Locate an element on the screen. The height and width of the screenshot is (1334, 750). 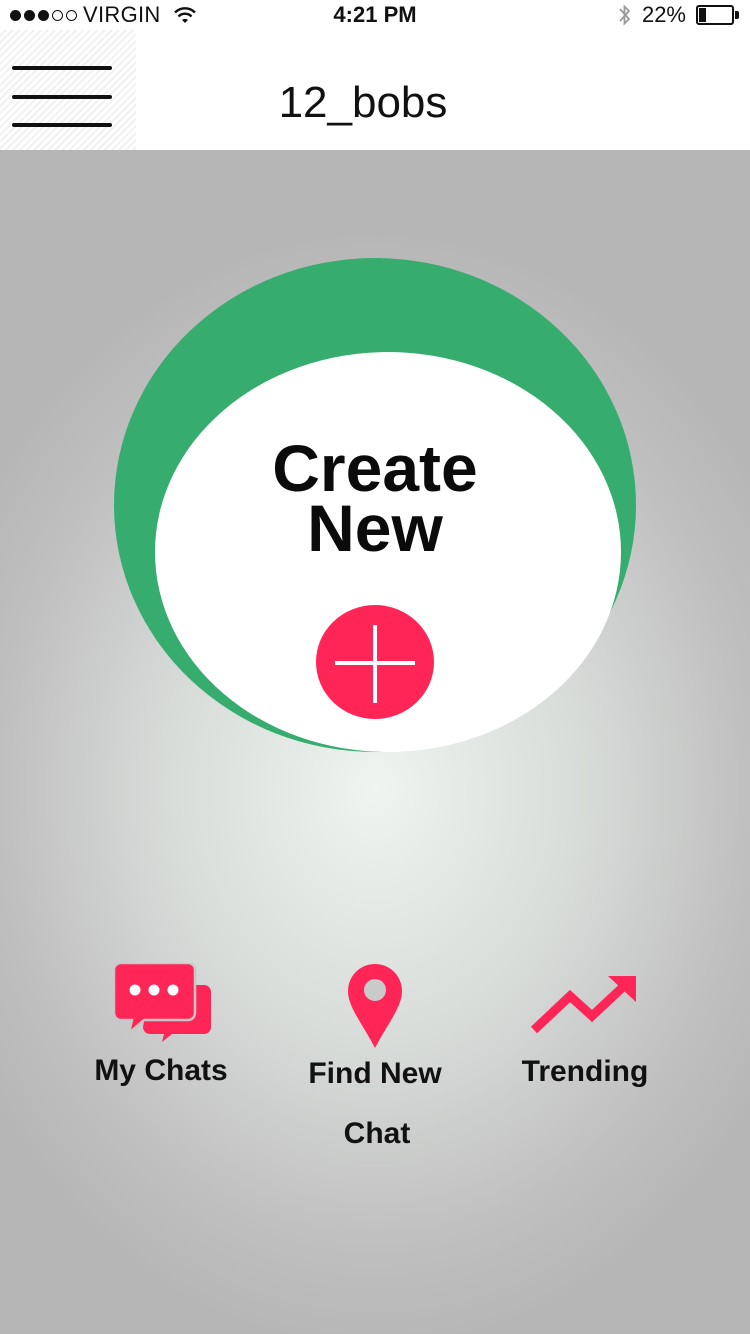
bluetooth-icon is located at coordinates (625, 15).